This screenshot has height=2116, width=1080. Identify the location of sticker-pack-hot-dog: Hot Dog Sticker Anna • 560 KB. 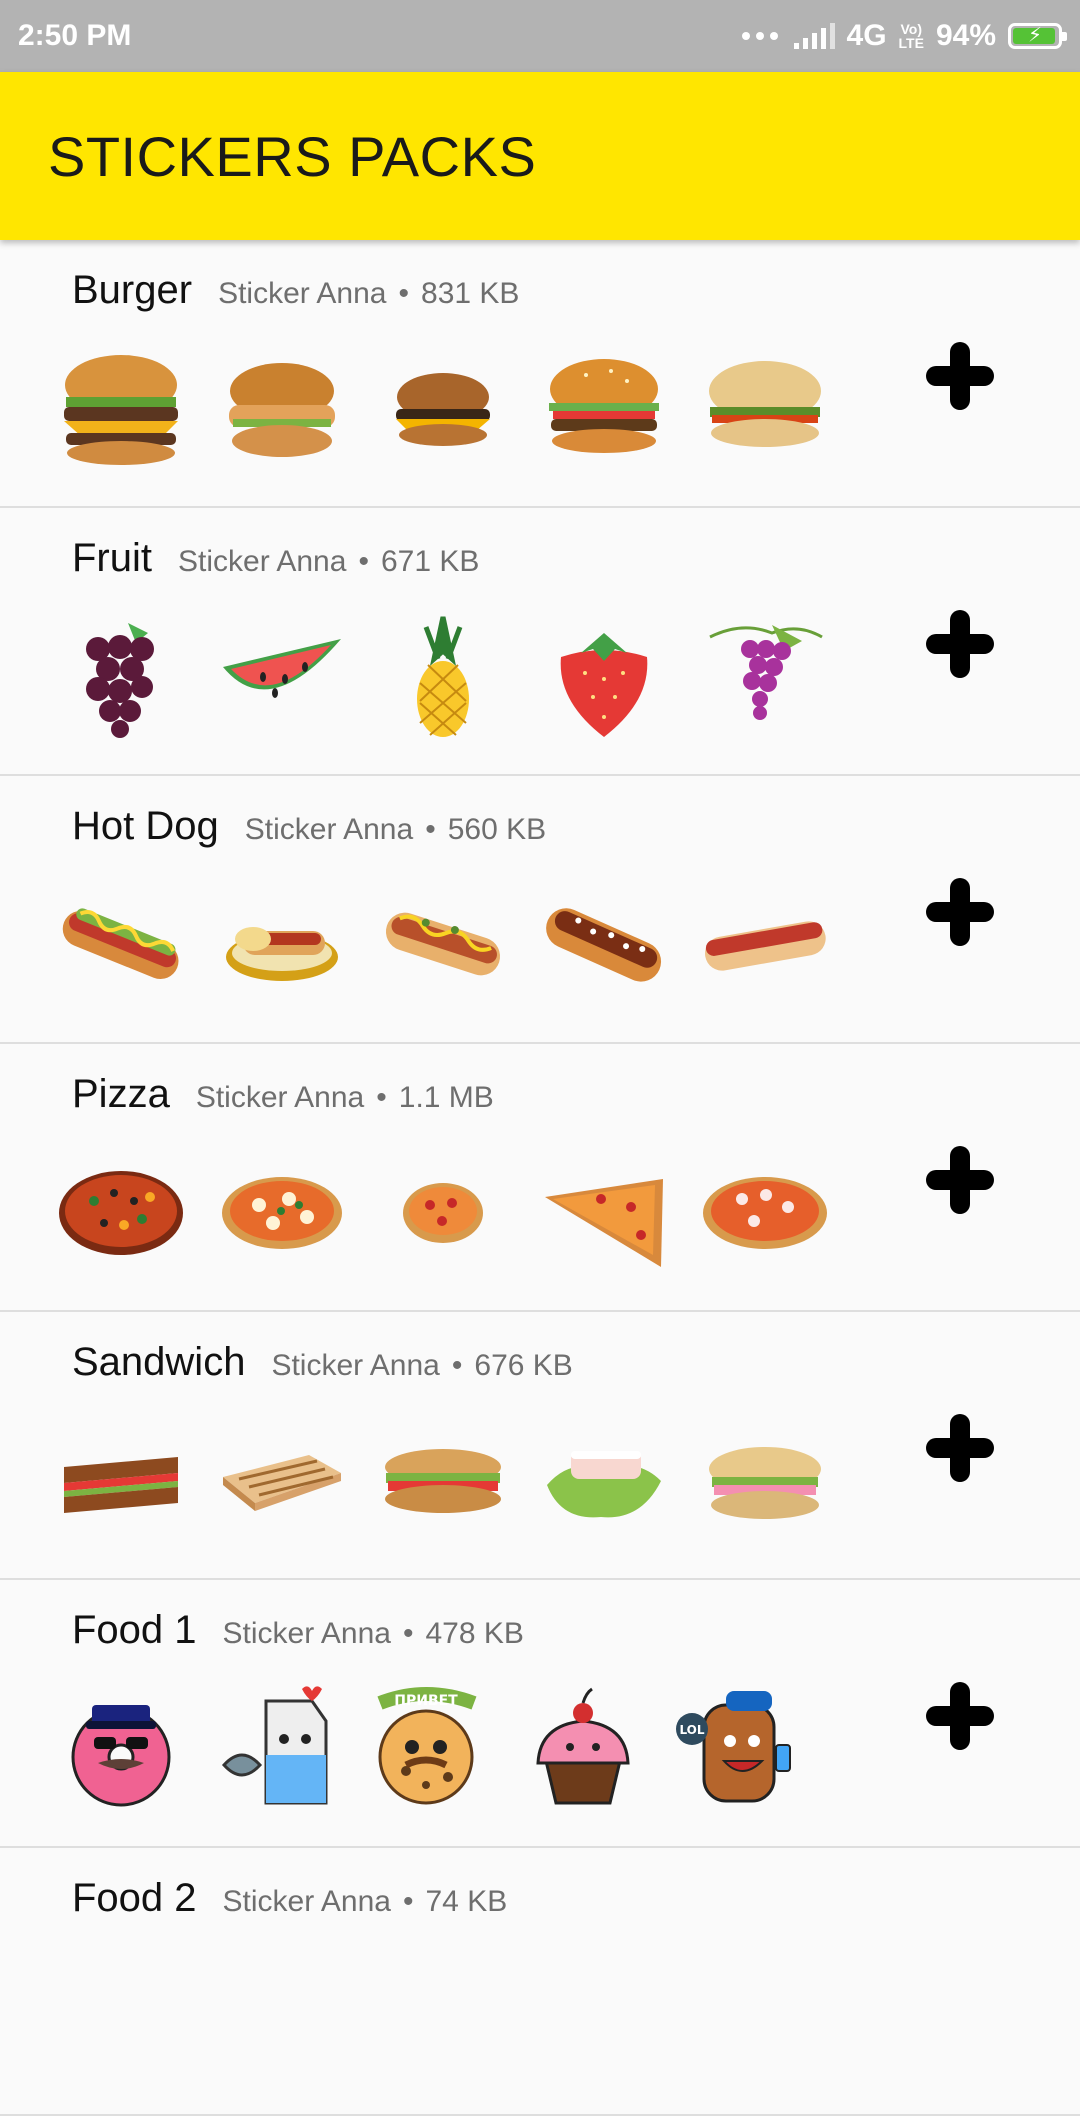
(540, 910).